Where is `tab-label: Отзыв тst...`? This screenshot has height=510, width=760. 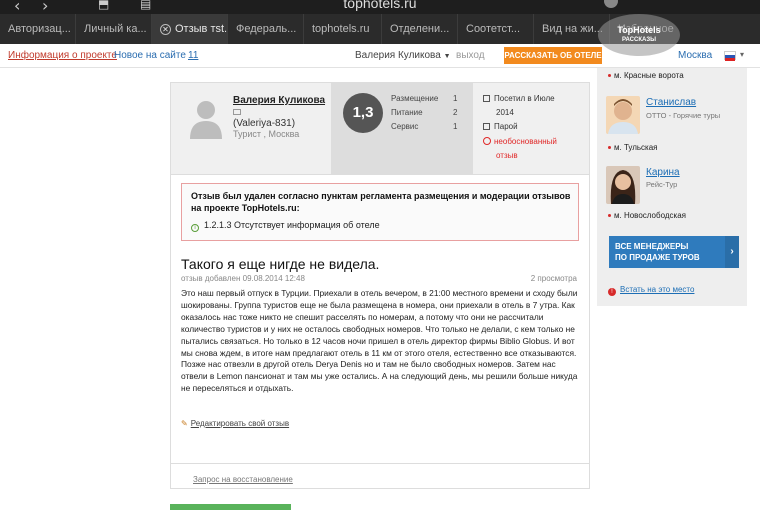
tab-label: Отзыв тst... is located at coordinates (201, 29).